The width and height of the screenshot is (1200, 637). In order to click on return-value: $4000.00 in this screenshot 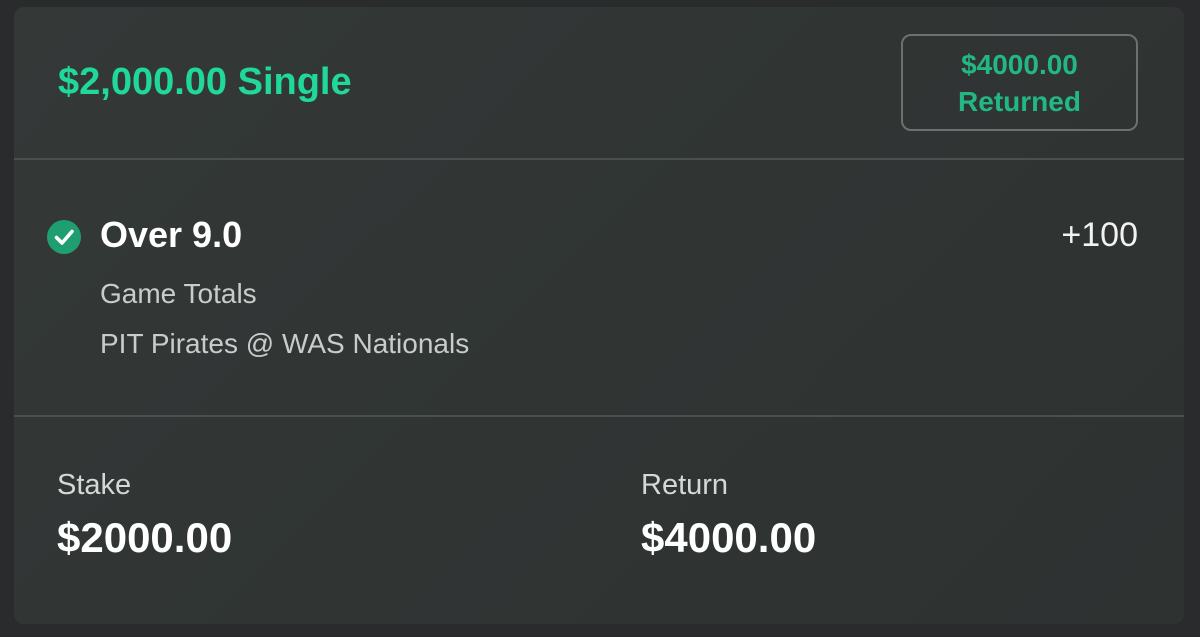, I will do `click(729, 537)`.